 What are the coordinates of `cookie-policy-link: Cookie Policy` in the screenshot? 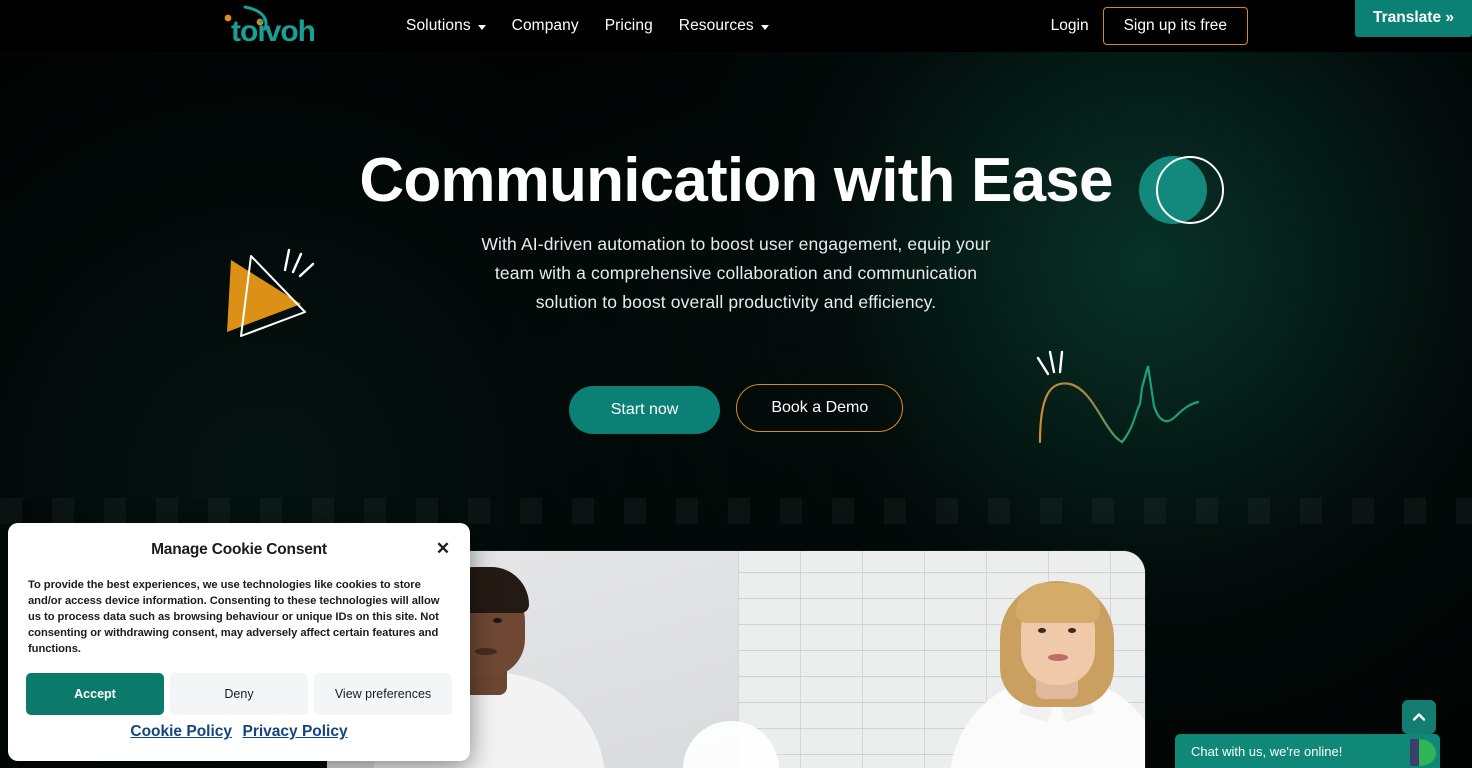 It's located at (181, 731).